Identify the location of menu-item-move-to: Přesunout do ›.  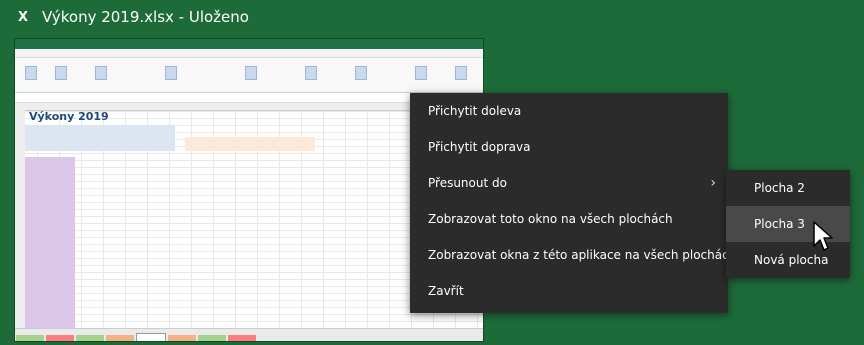
(569, 183).